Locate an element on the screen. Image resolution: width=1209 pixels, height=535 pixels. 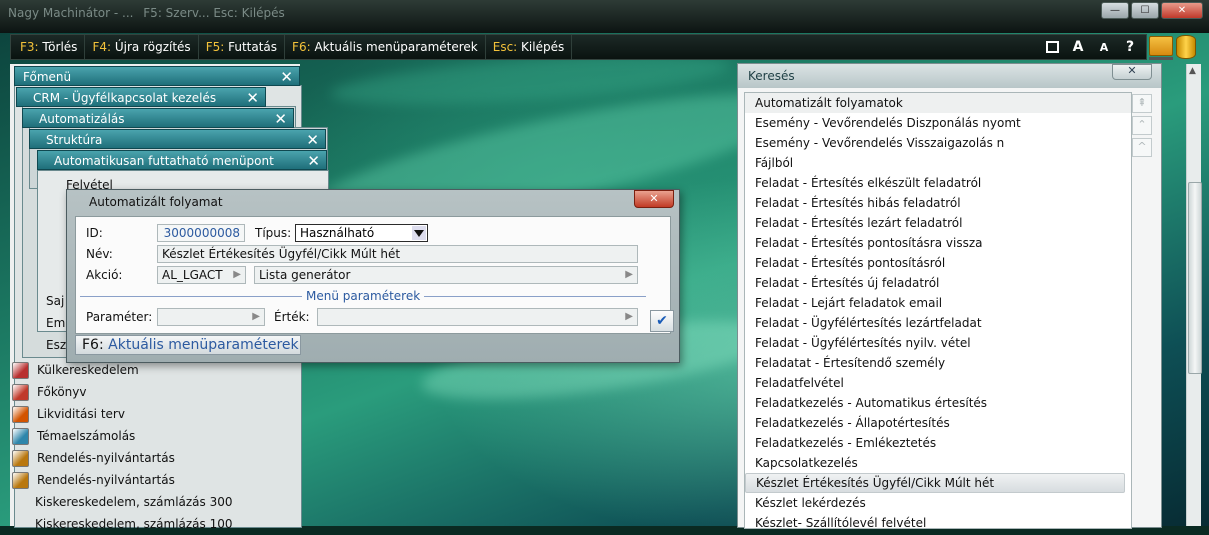
menu-item-label: Kiskereskedelem, számlázás 300 is located at coordinates (134, 502).